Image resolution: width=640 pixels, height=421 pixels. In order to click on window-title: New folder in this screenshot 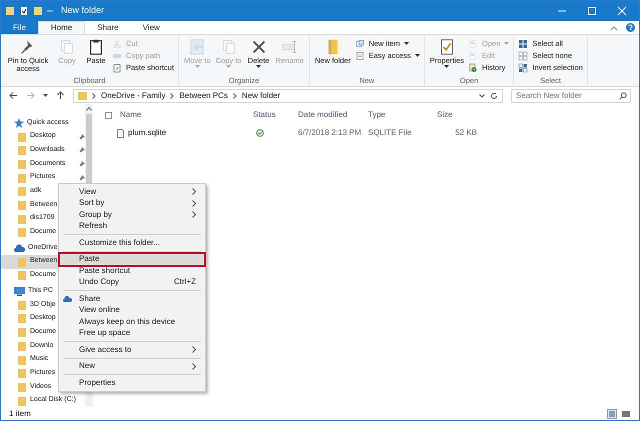, I will do `click(82, 11)`.